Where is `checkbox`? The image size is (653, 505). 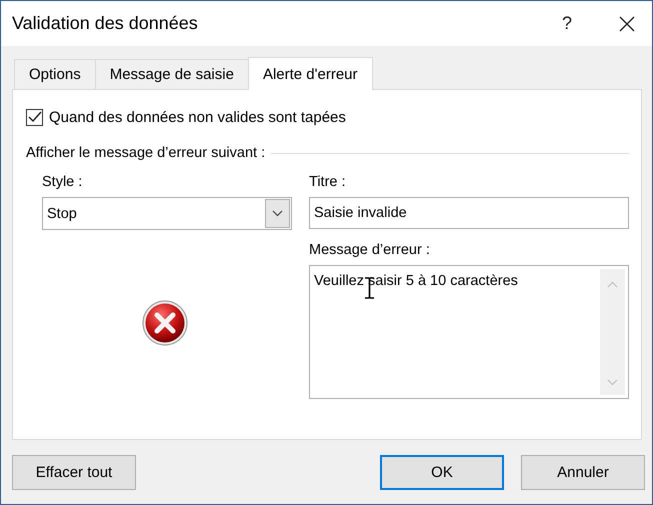 checkbox is located at coordinates (34, 117).